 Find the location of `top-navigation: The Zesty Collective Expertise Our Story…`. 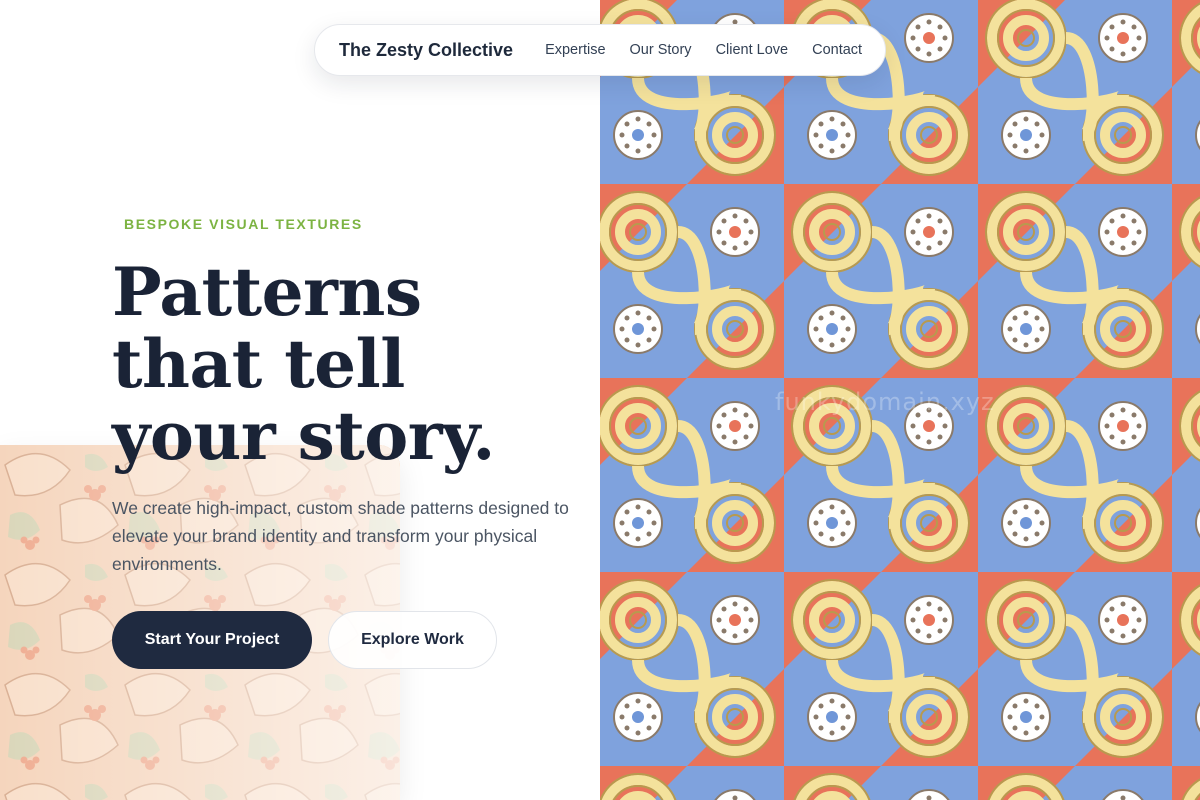

top-navigation: The Zesty Collective Expertise Our Story… is located at coordinates (600, 50).